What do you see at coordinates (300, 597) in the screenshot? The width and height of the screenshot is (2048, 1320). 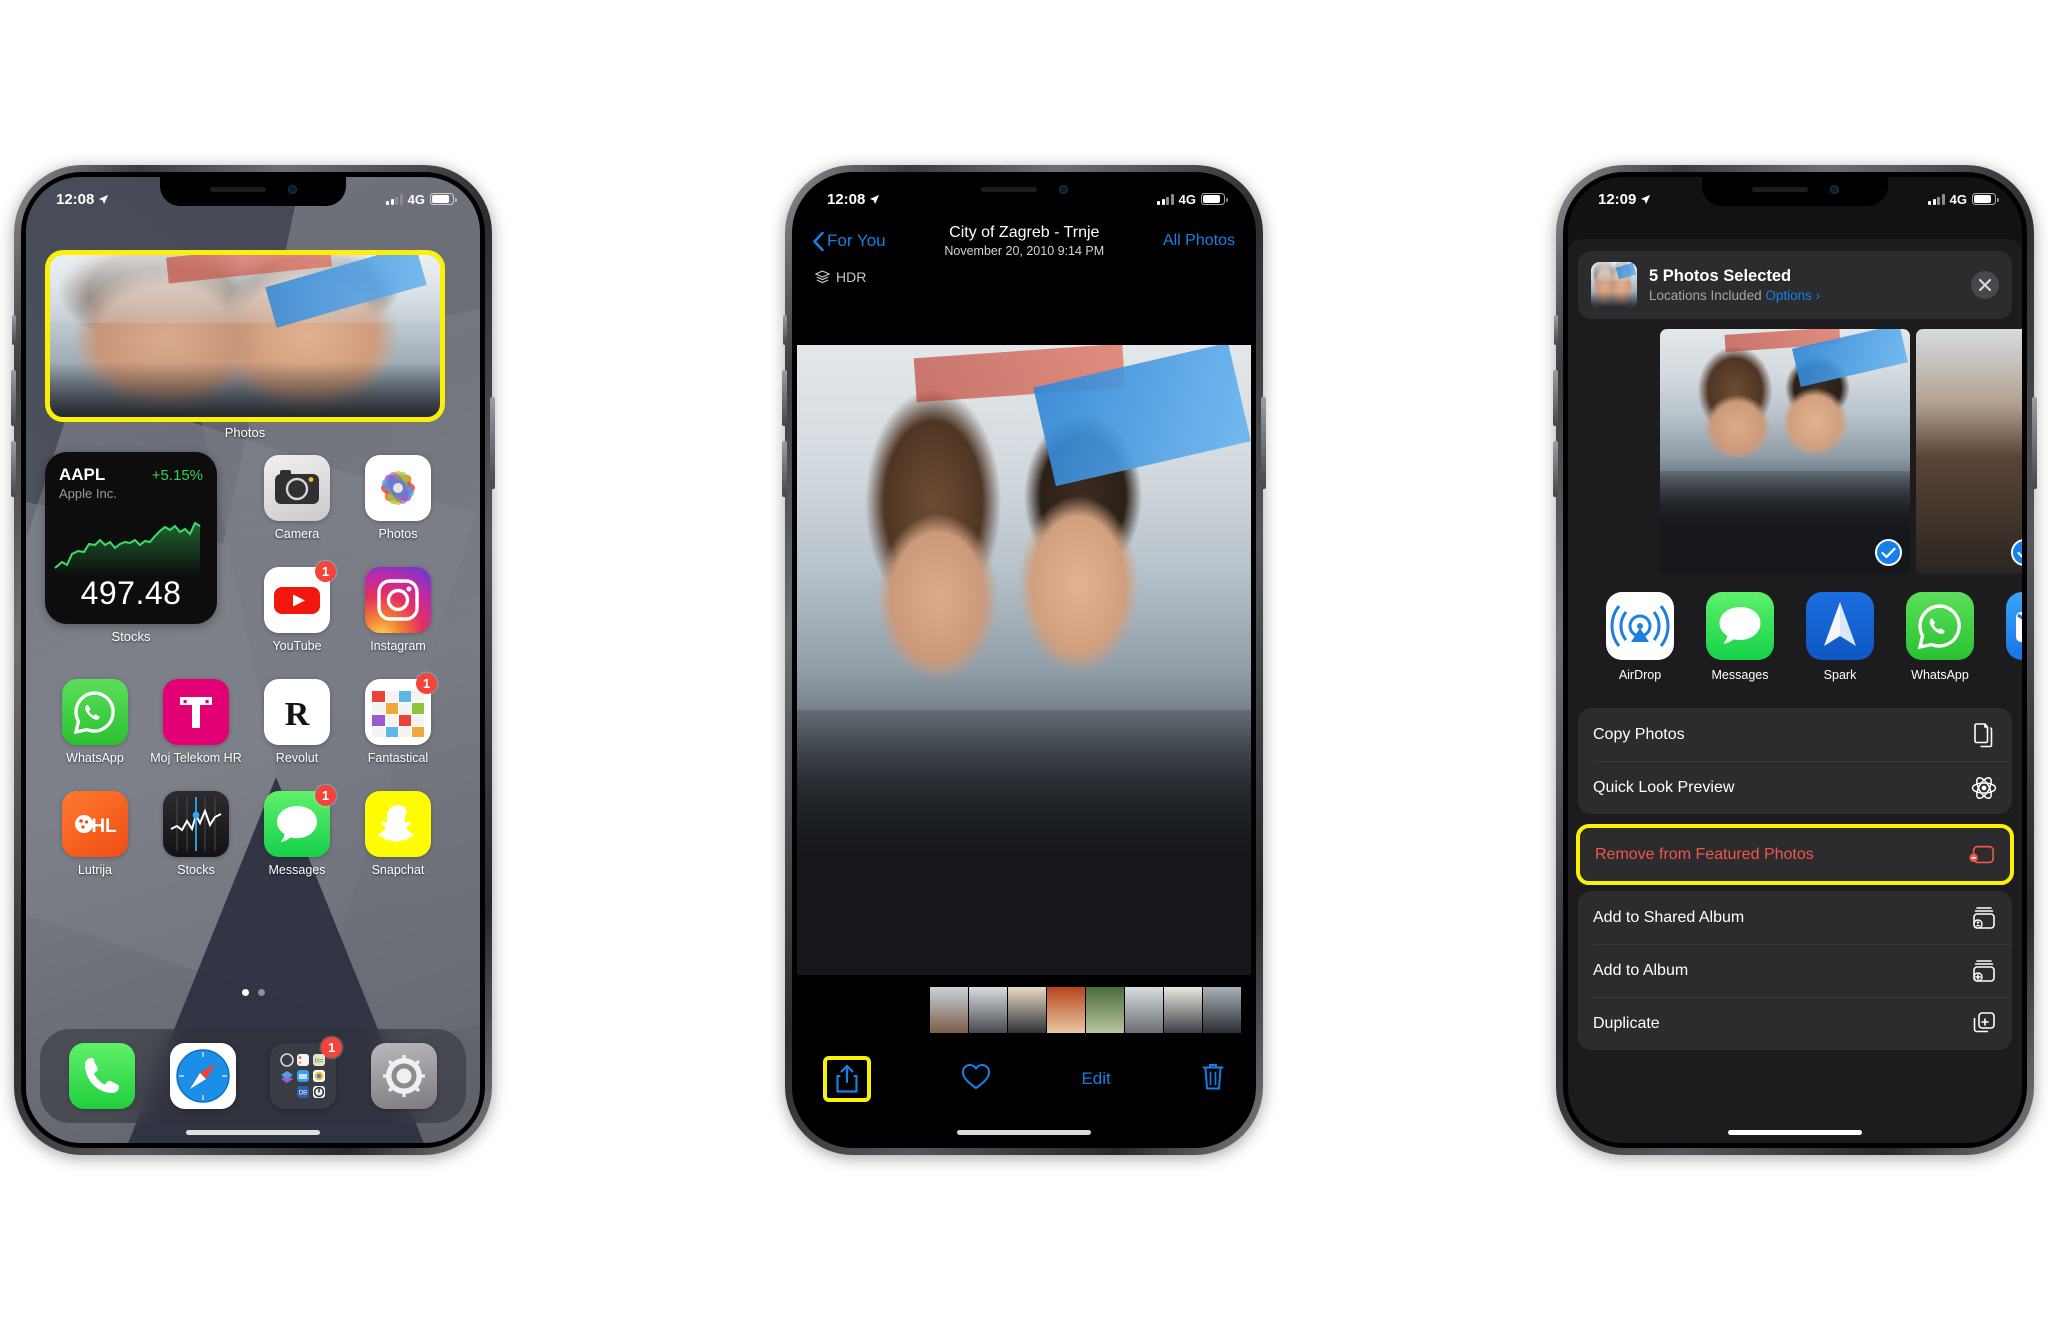 I see `youtube-icon: 1` at bounding box center [300, 597].